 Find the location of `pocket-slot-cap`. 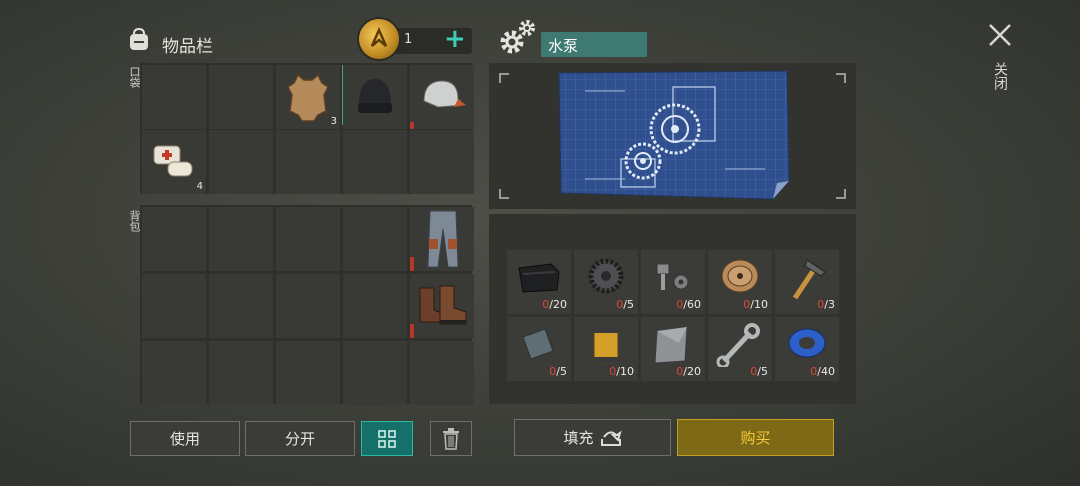

pocket-slot-cap is located at coordinates (442, 97).